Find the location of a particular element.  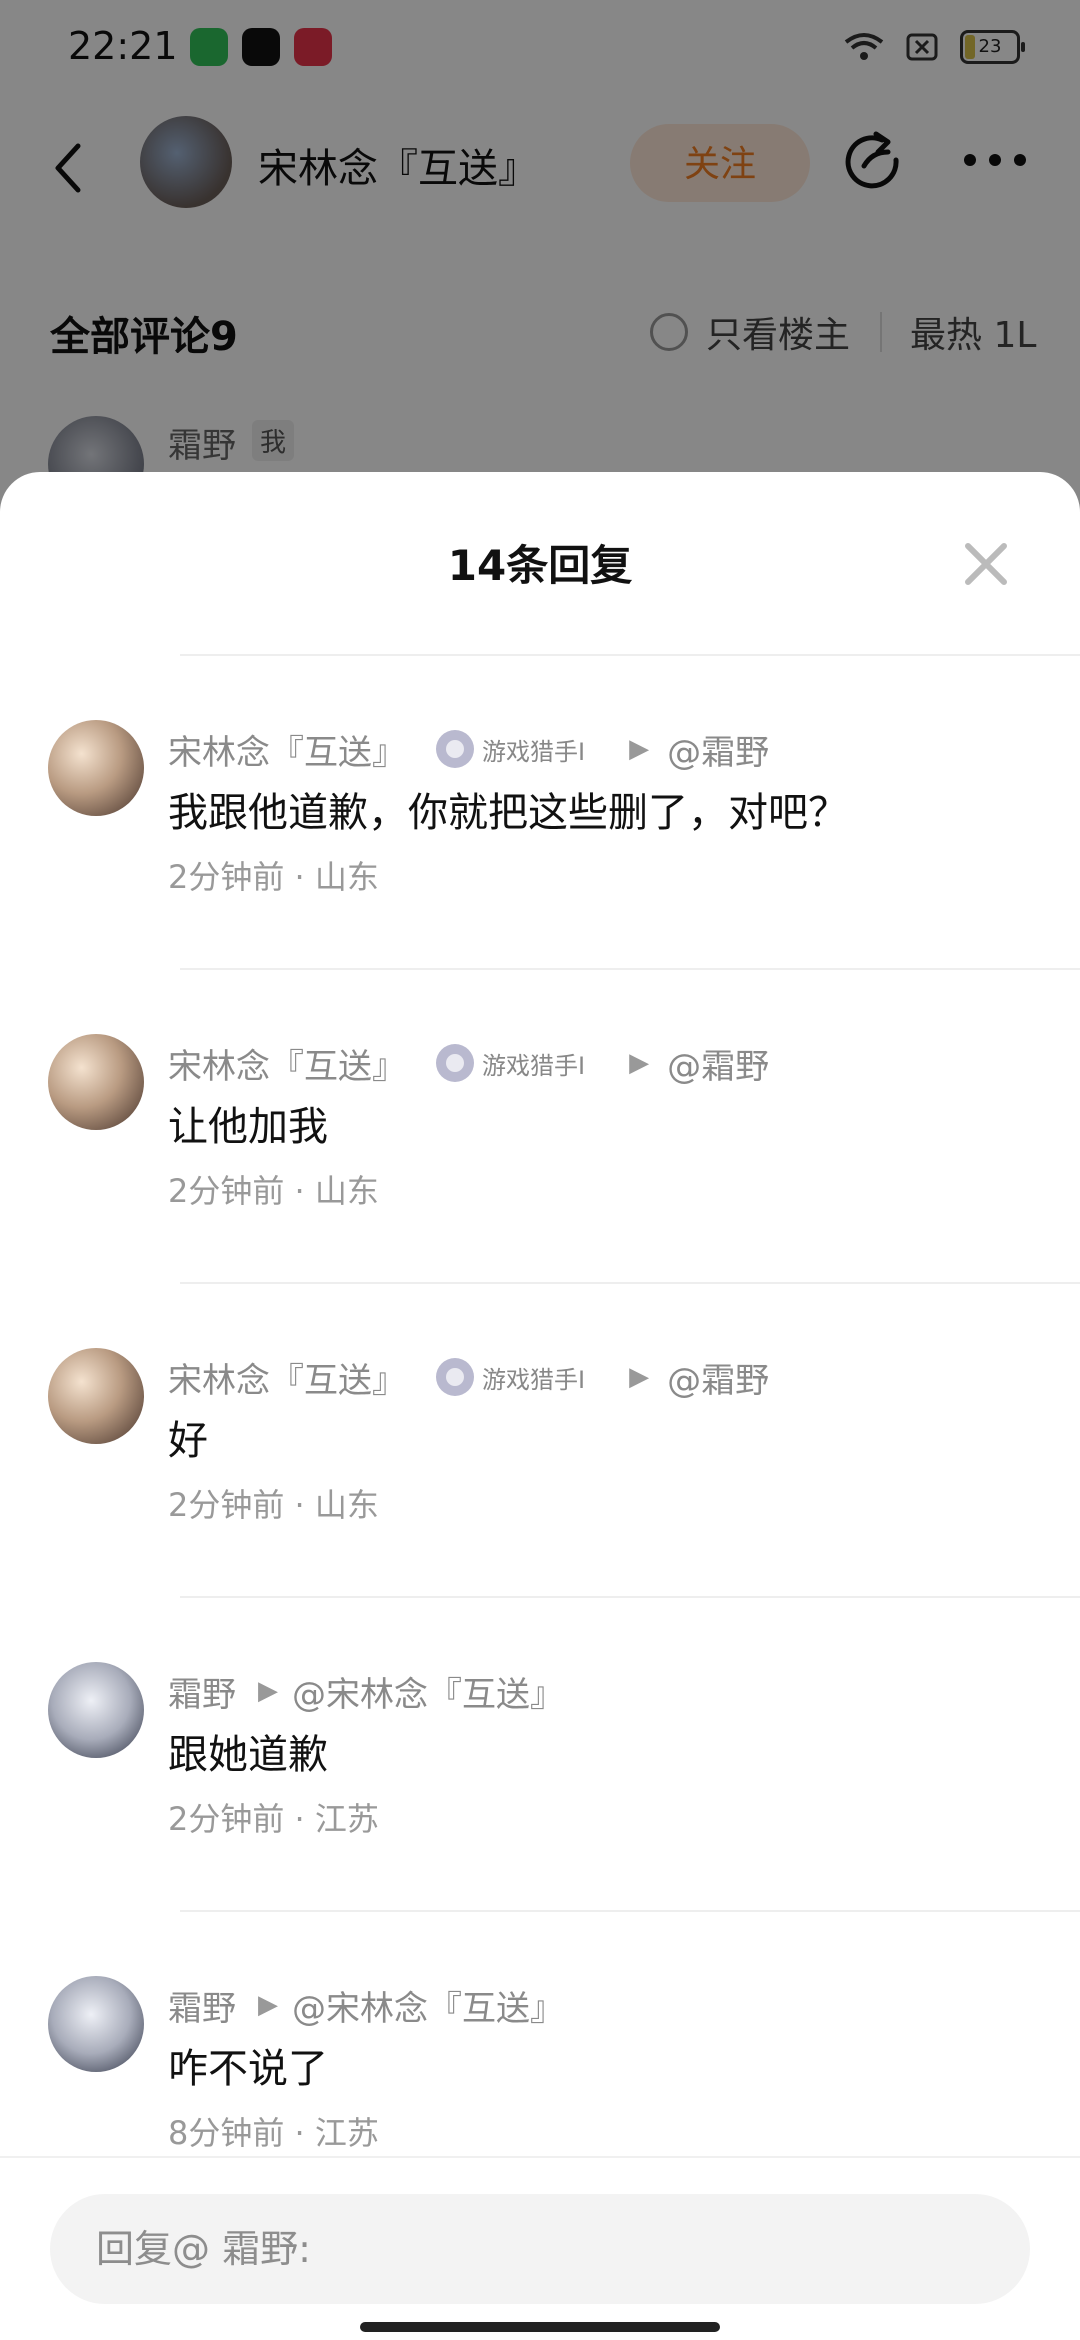

list-item: 宋林念『互送』 游戏猎手I ▶ @霜野 好 2分钟前 · 山东 is located at coordinates (540, 1441).